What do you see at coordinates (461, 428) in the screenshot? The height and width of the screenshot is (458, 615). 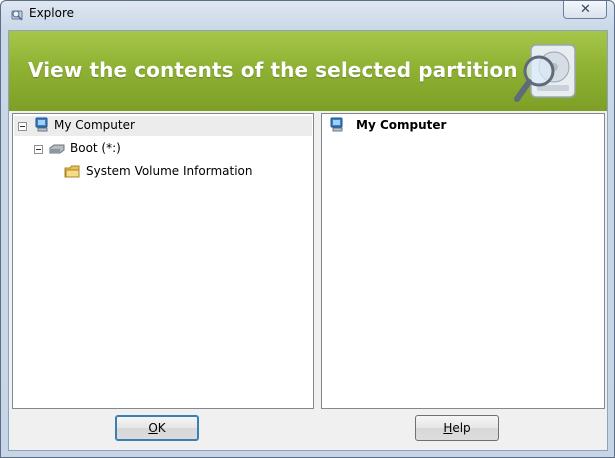 I see `help-label-rest: elp` at bounding box center [461, 428].